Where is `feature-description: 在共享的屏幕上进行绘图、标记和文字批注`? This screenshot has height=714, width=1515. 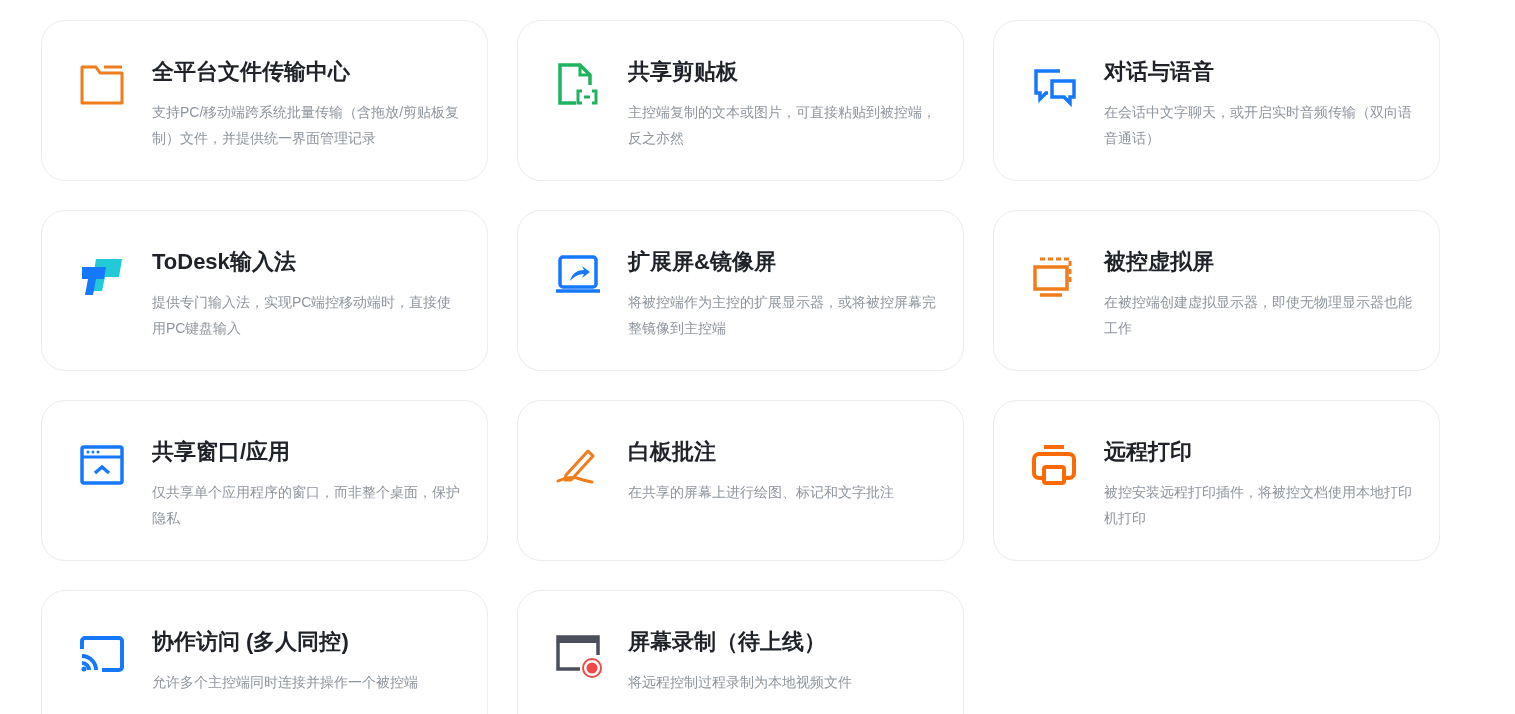
feature-description: 在共享的屏幕上进行绘图、标记和文字批注 is located at coordinates (761, 492).